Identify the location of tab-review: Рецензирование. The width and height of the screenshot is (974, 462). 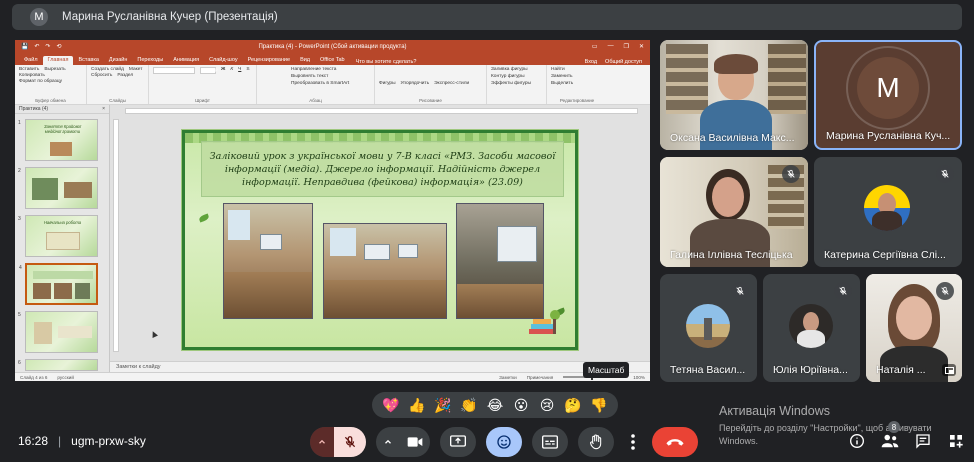
(269, 60).